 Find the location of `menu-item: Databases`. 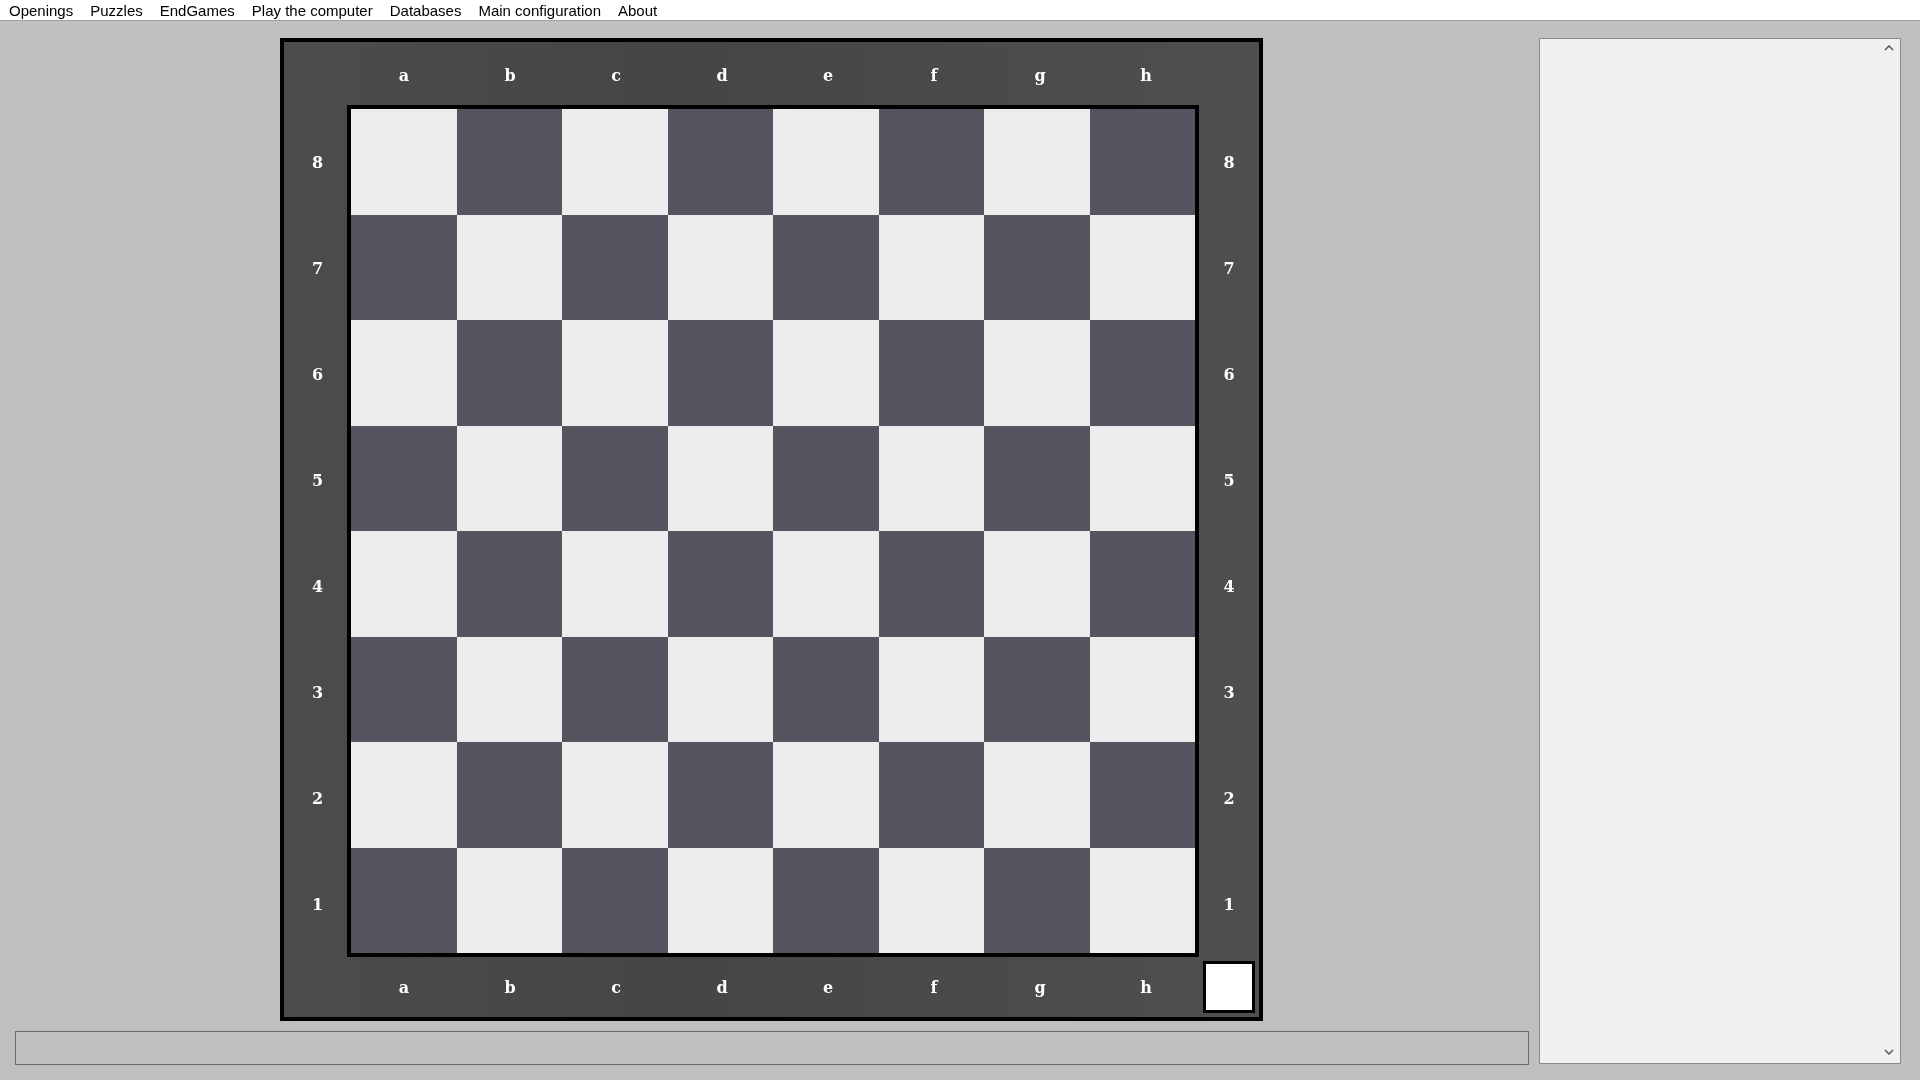

menu-item: Databases is located at coordinates (425, 10).